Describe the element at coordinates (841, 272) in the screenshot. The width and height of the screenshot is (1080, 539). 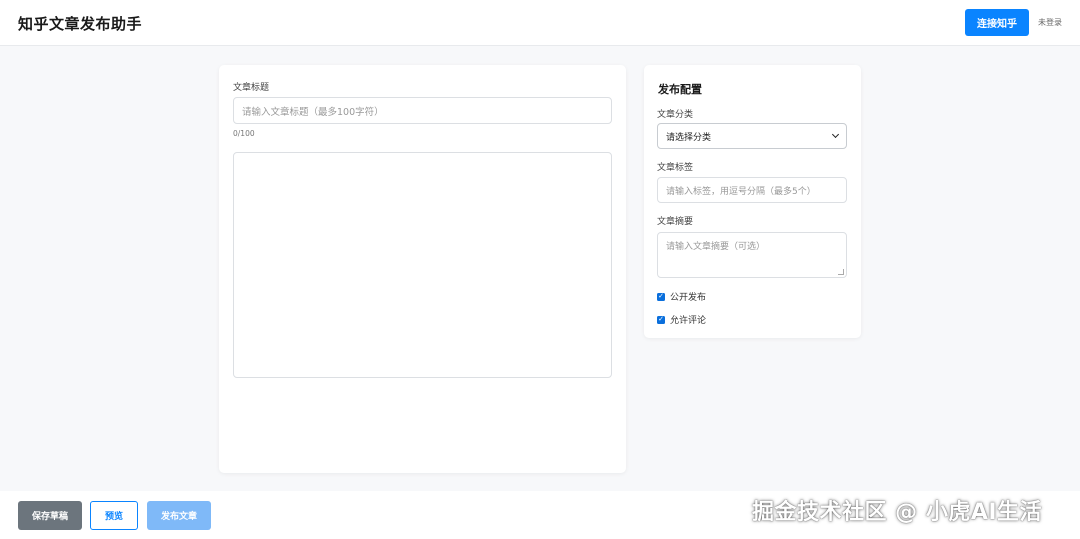
I see `resize-handle-icon` at that location.